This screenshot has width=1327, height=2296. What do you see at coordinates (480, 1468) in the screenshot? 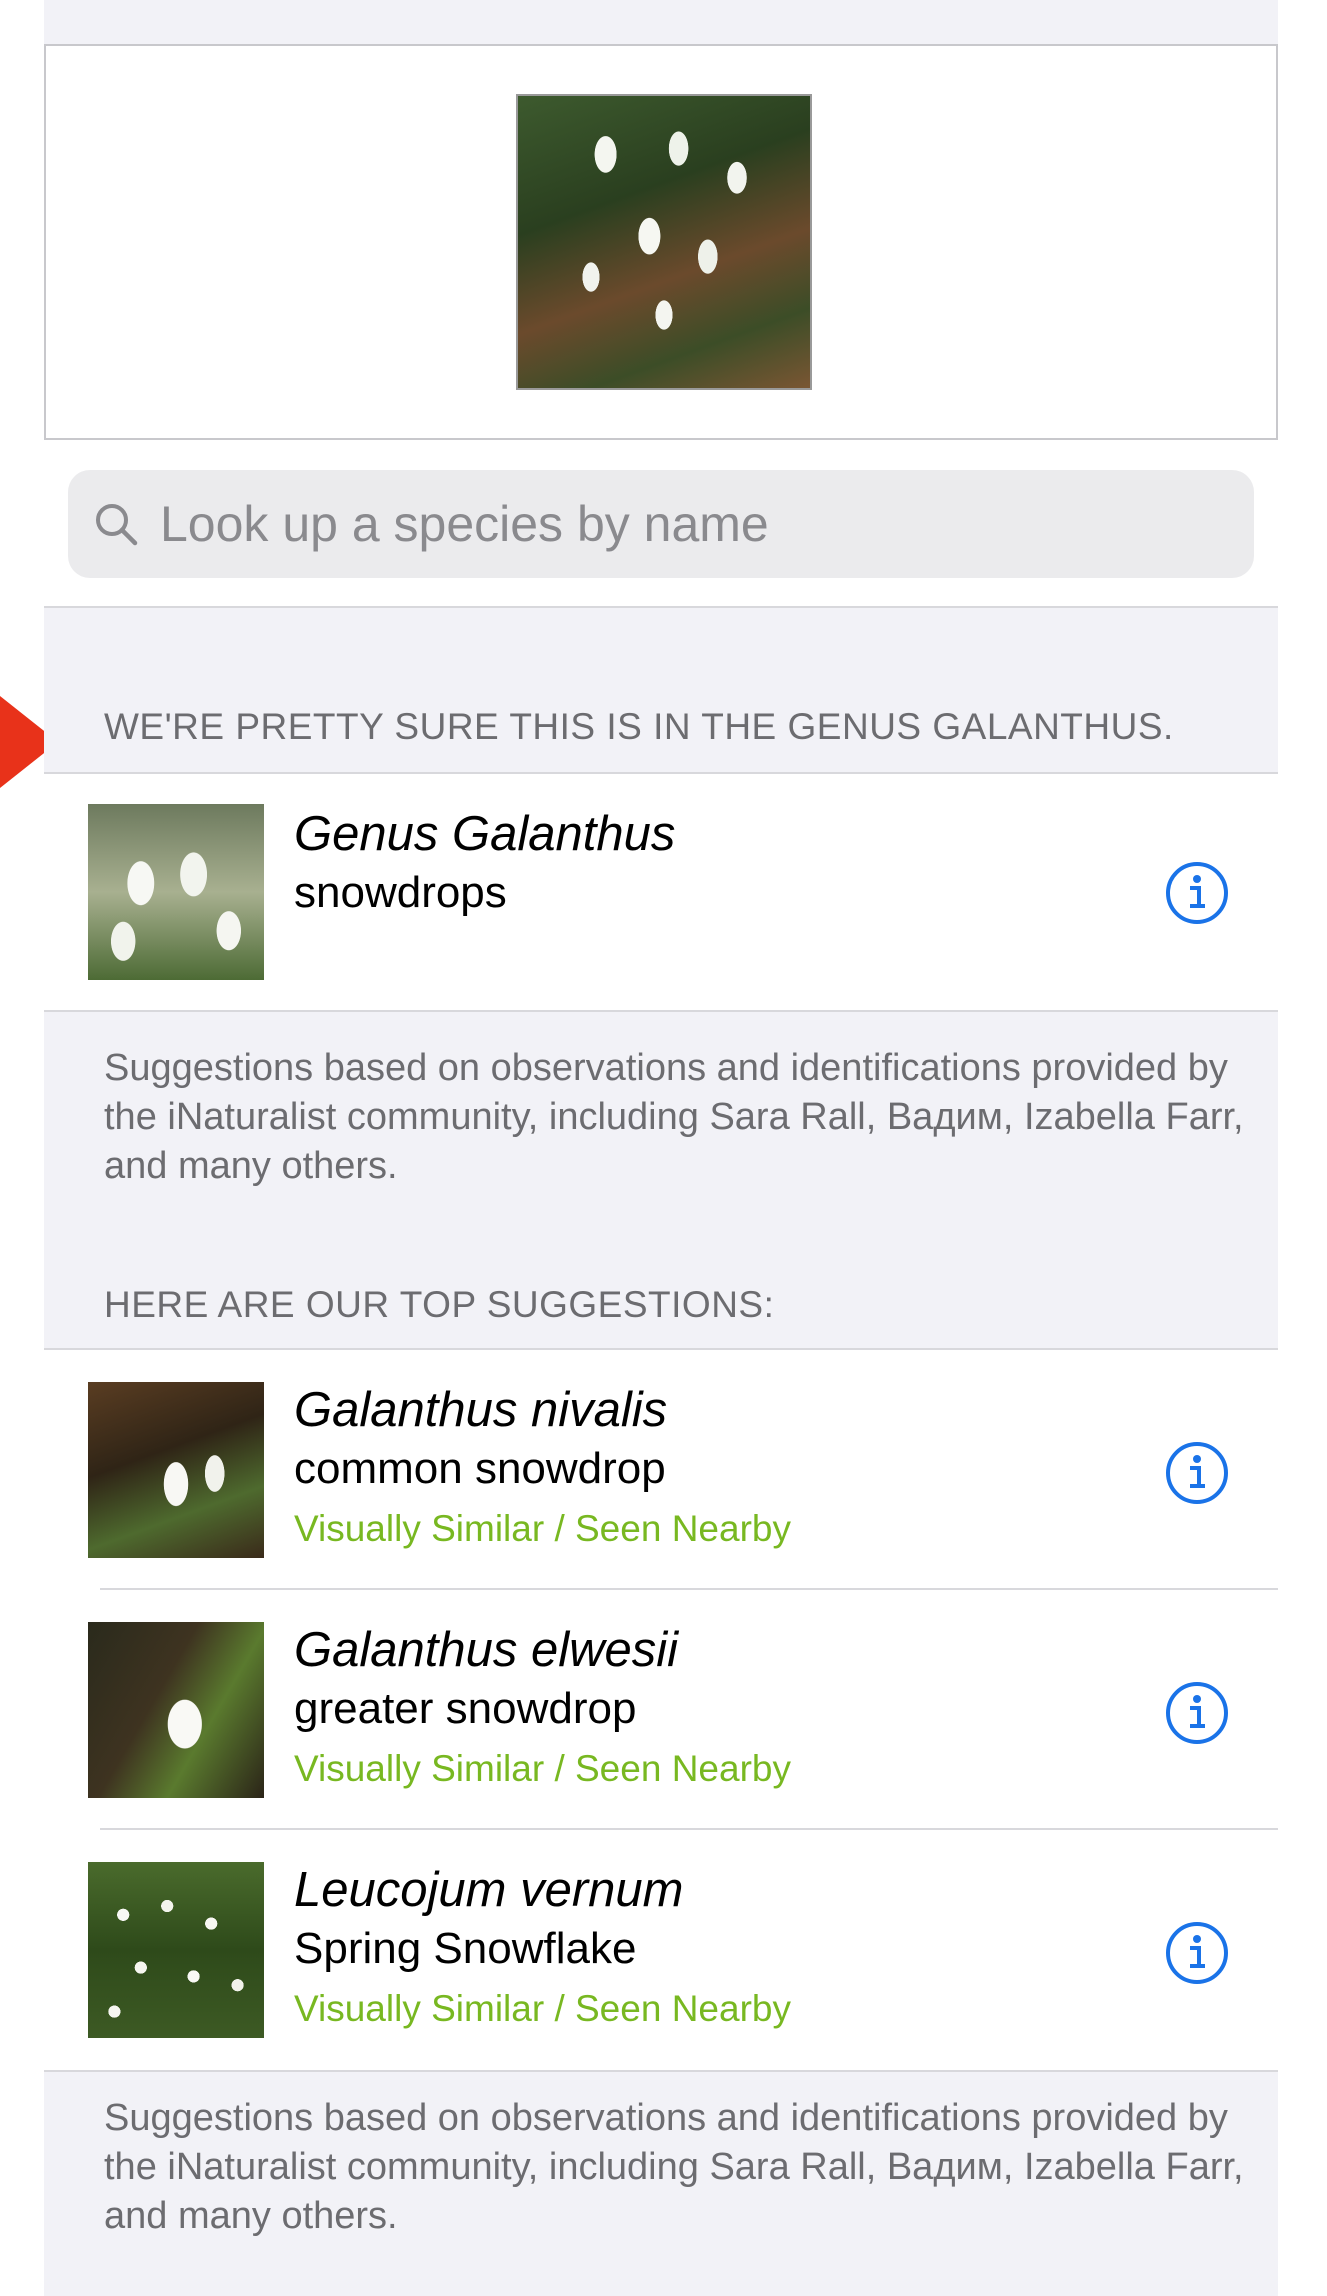
I see `suggestion-common-name: common snowdrop` at bounding box center [480, 1468].